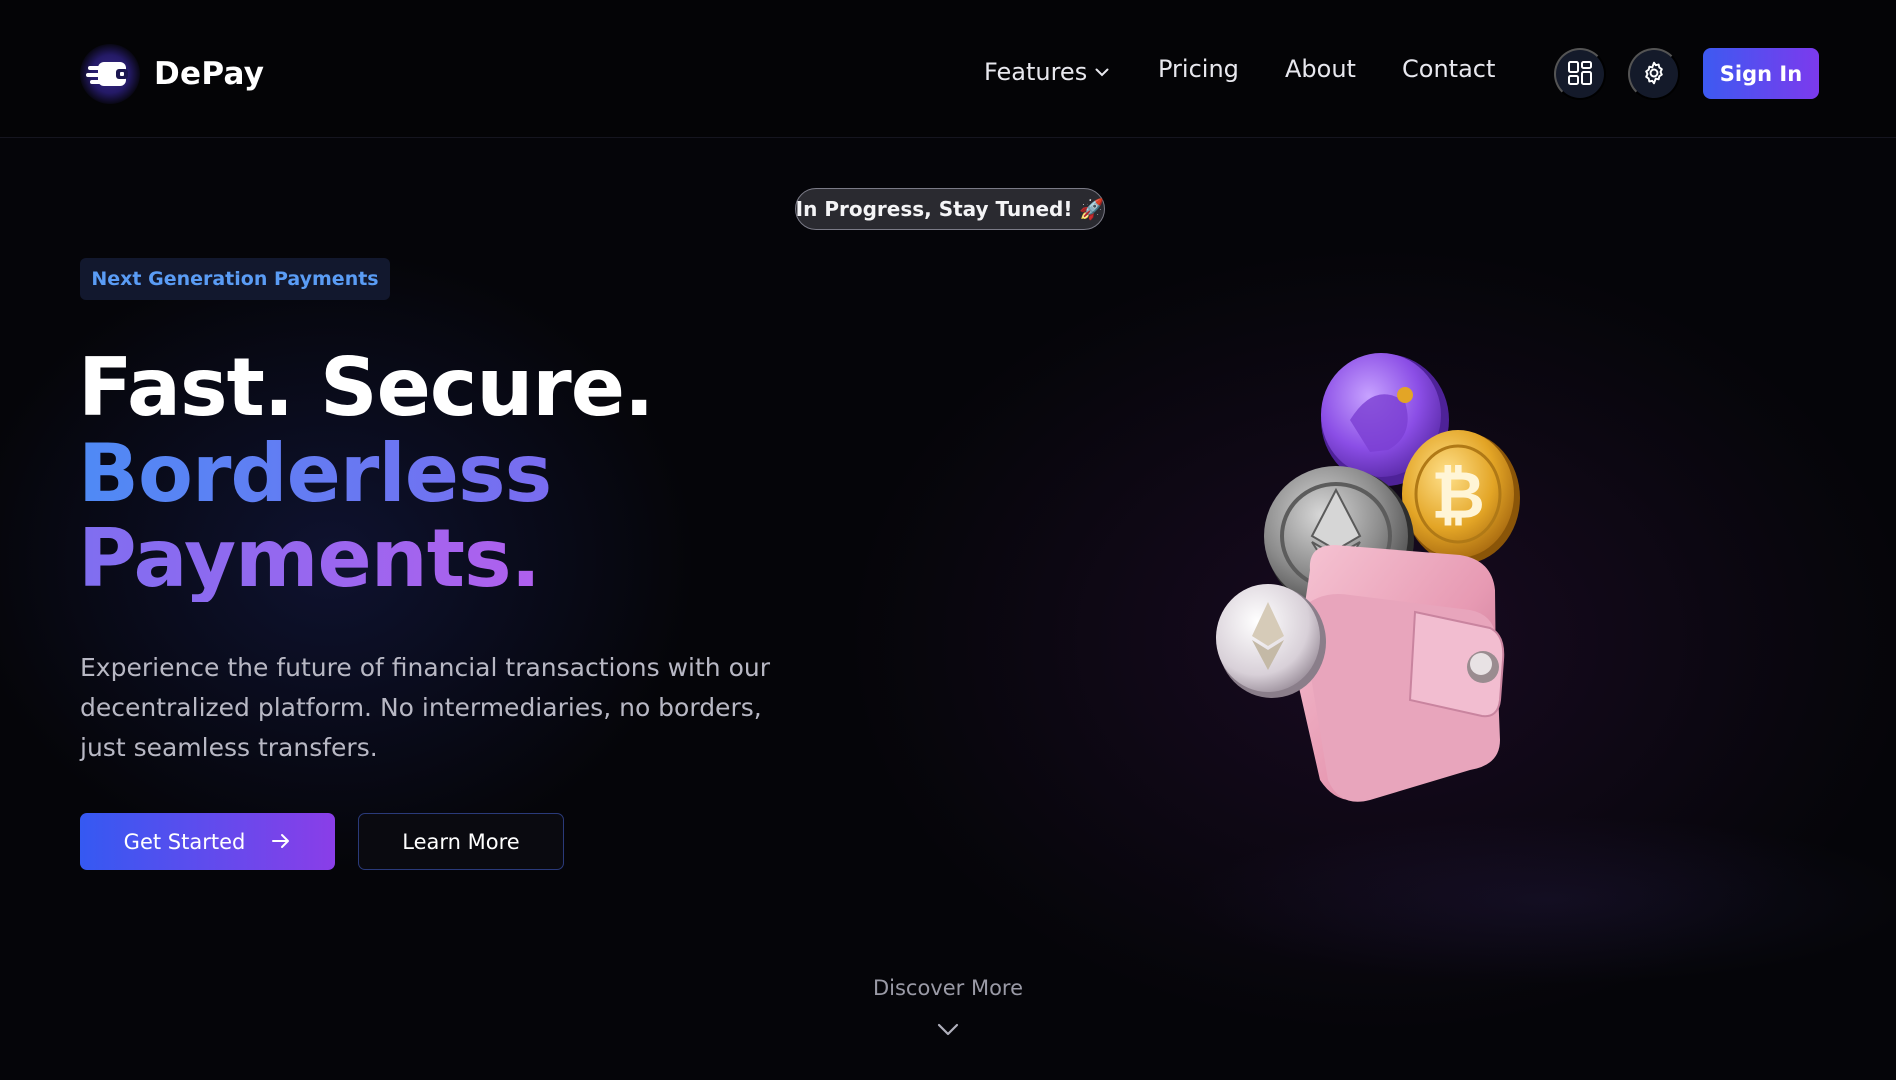 The height and width of the screenshot is (1080, 1896). I want to click on brand-name: DePay, so click(209, 74).